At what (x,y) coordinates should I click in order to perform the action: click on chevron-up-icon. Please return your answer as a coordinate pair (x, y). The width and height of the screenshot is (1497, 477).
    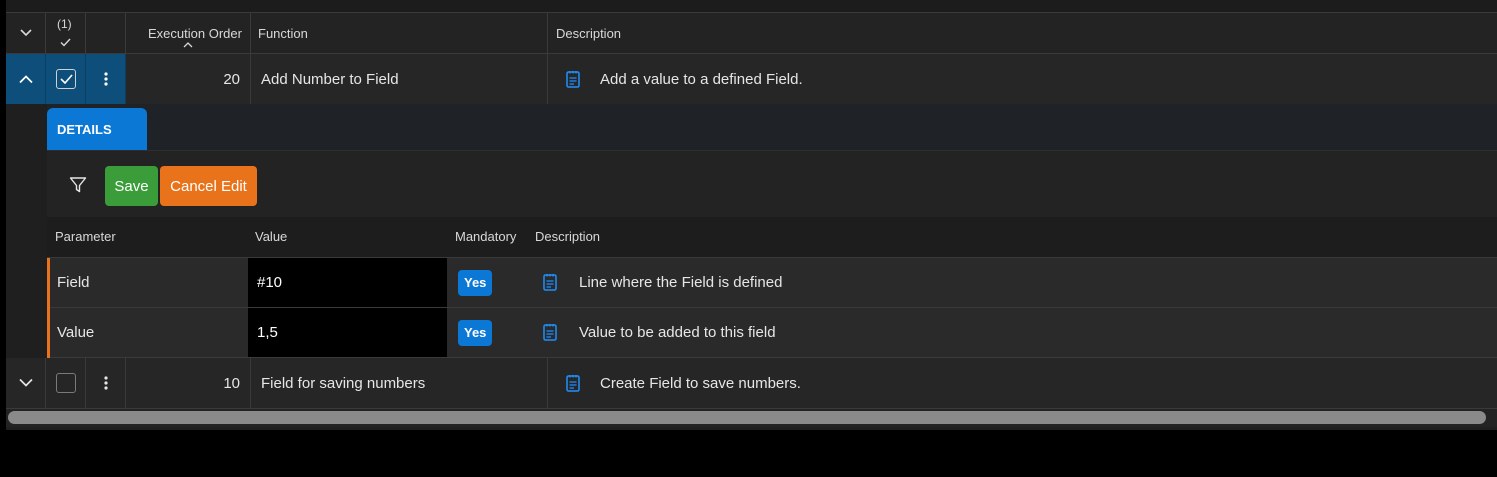
    Looking at the image, I should click on (25, 79).